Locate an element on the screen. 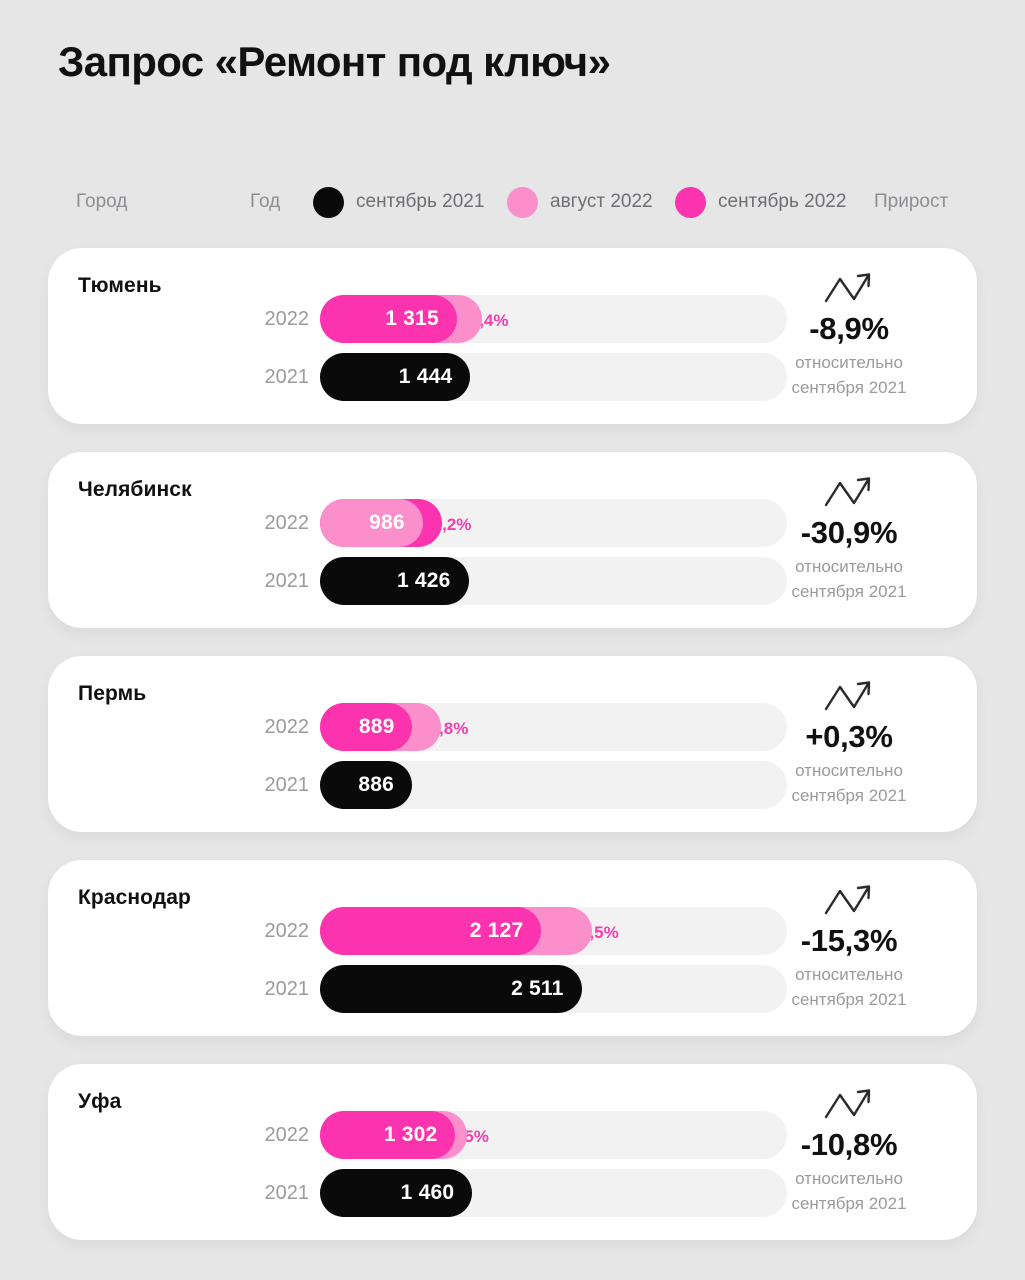 The height and width of the screenshot is (1280, 1025). bar-value-2022: 1 302 is located at coordinates (410, 1134).